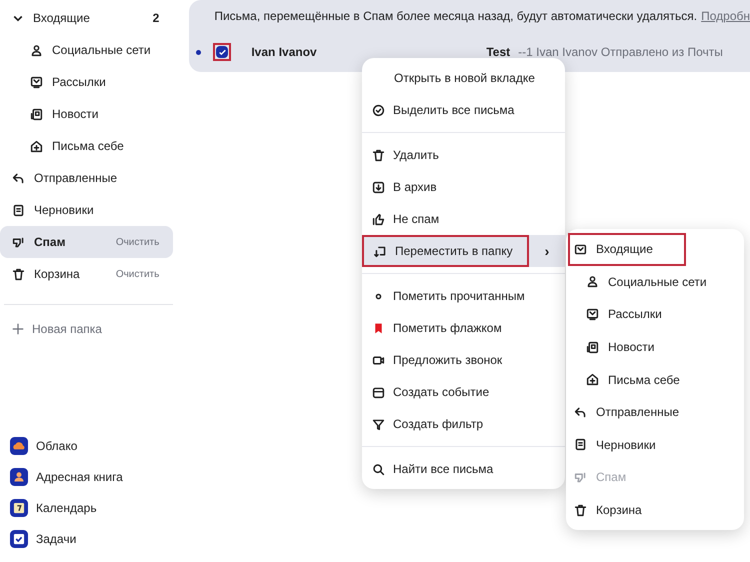 The width and height of the screenshot is (750, 562). I want to click on folder-arrow-icon, so click(380, 251).